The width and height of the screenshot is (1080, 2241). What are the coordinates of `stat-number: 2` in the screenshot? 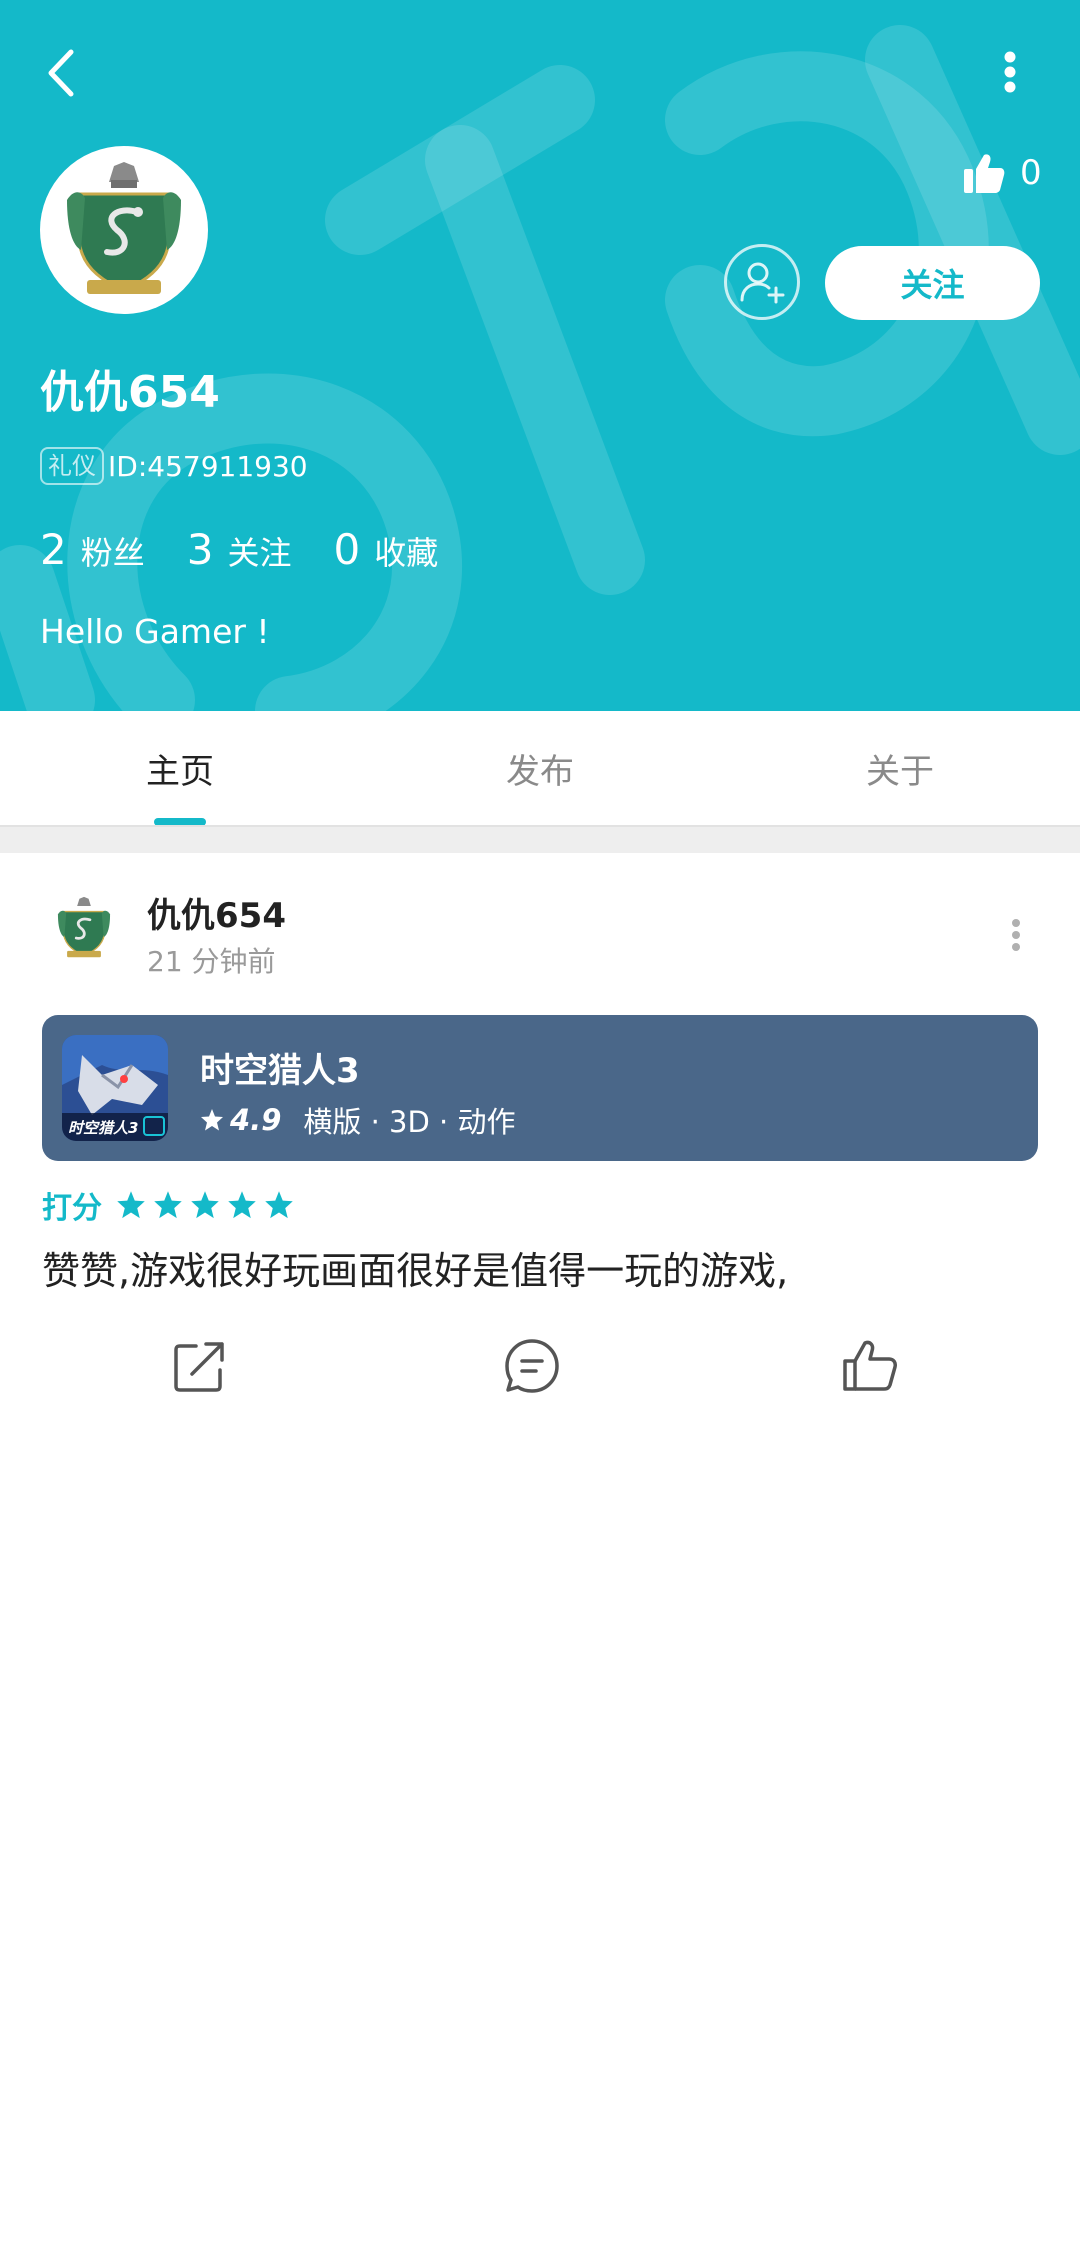 It's located at (53, 549).